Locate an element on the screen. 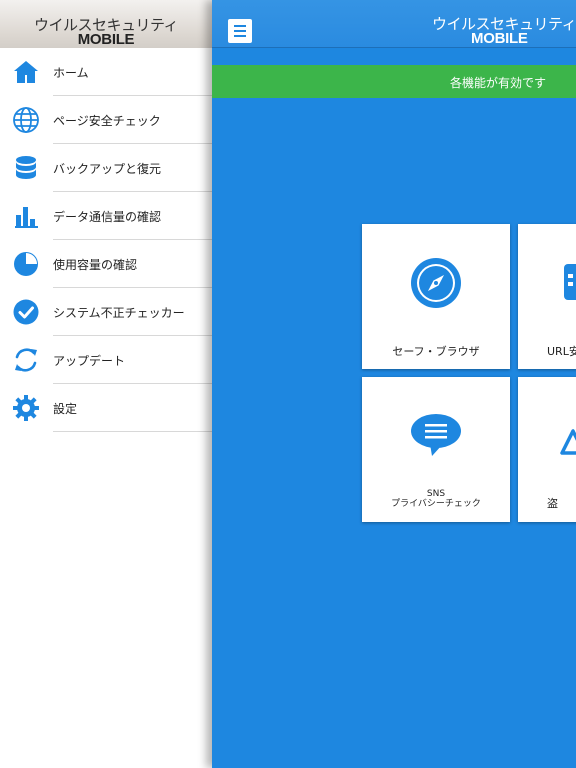  tile-safe-browser: セーフ・ブラウザ is located at coordinates (436, 296).